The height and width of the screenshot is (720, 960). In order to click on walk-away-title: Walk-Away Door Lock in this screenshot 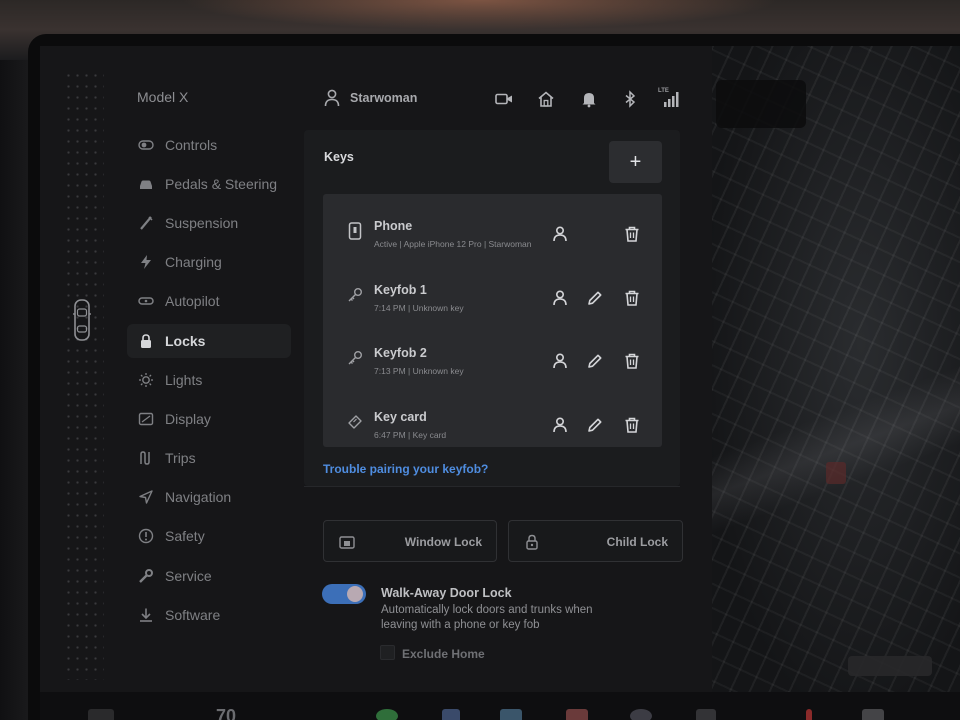, I will do `click(446, 593)`.